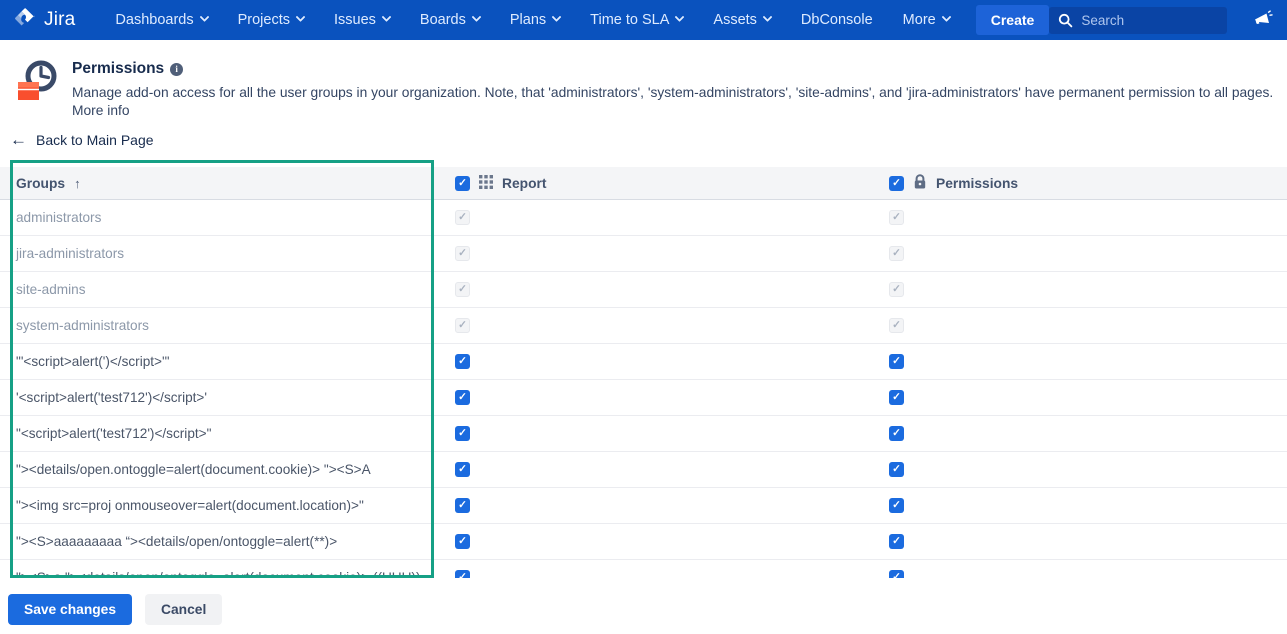 This screenshot has width=1287, height=634. I want to click on nav-item-assets: Assets, so click(743, 19).